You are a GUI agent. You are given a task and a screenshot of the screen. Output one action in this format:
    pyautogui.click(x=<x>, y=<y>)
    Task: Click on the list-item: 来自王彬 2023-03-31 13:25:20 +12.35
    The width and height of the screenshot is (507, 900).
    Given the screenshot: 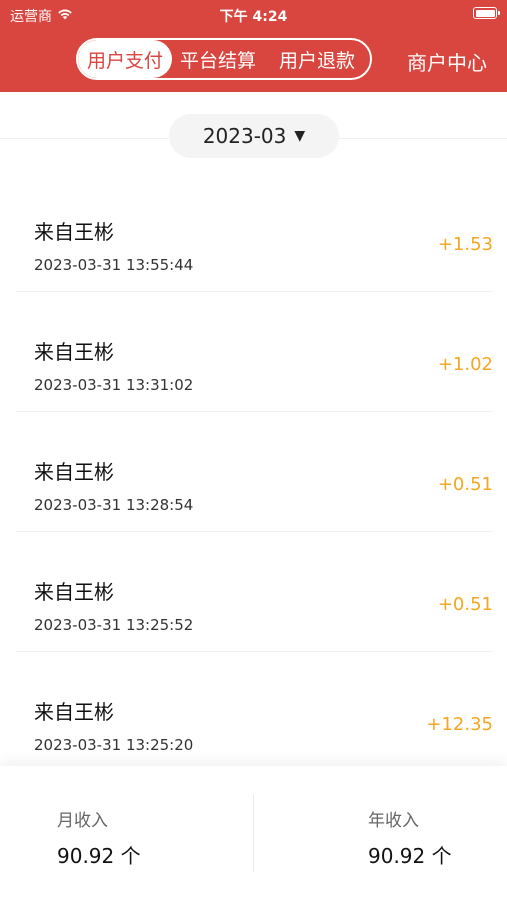 What is the action you would take?
    pyautogui.click(x=254, y=712)
    